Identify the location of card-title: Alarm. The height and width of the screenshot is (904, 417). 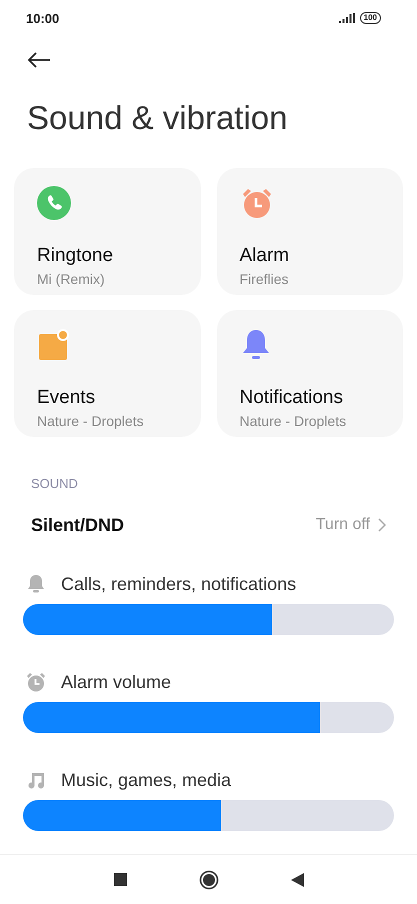
(265, 256).